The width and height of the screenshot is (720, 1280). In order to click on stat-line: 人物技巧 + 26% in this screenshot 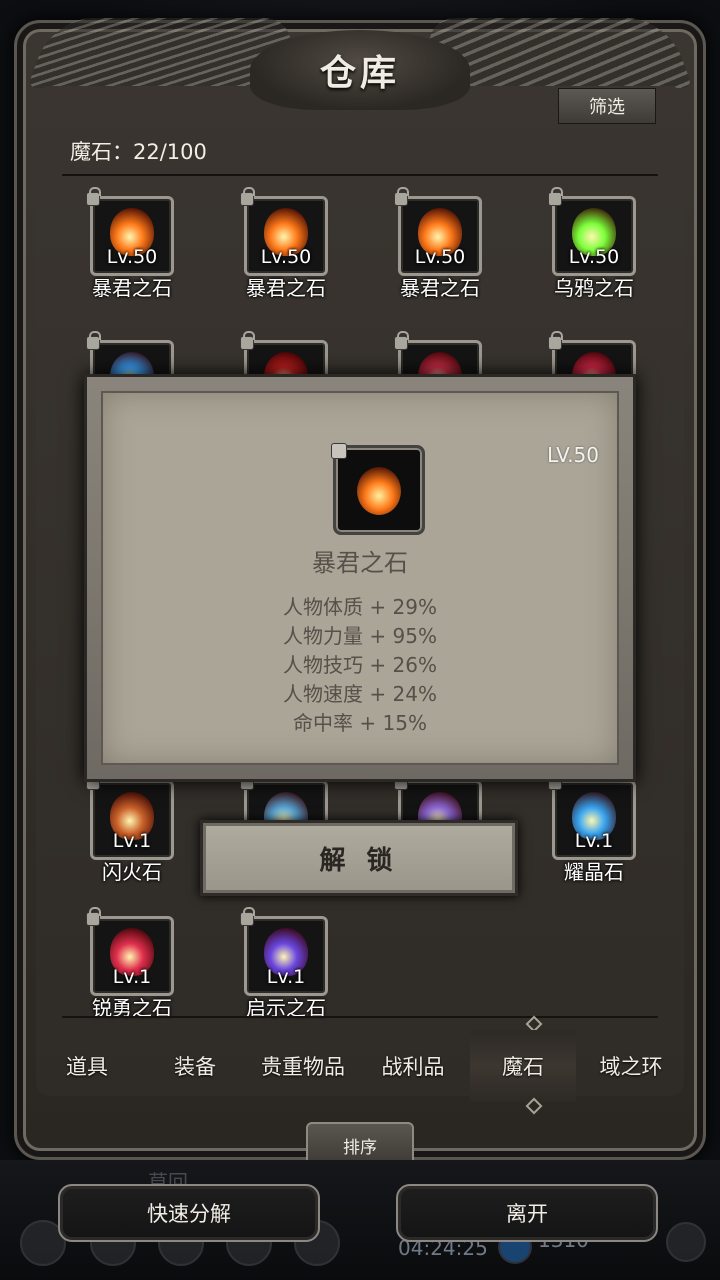, I will do `click(360, 665)`.